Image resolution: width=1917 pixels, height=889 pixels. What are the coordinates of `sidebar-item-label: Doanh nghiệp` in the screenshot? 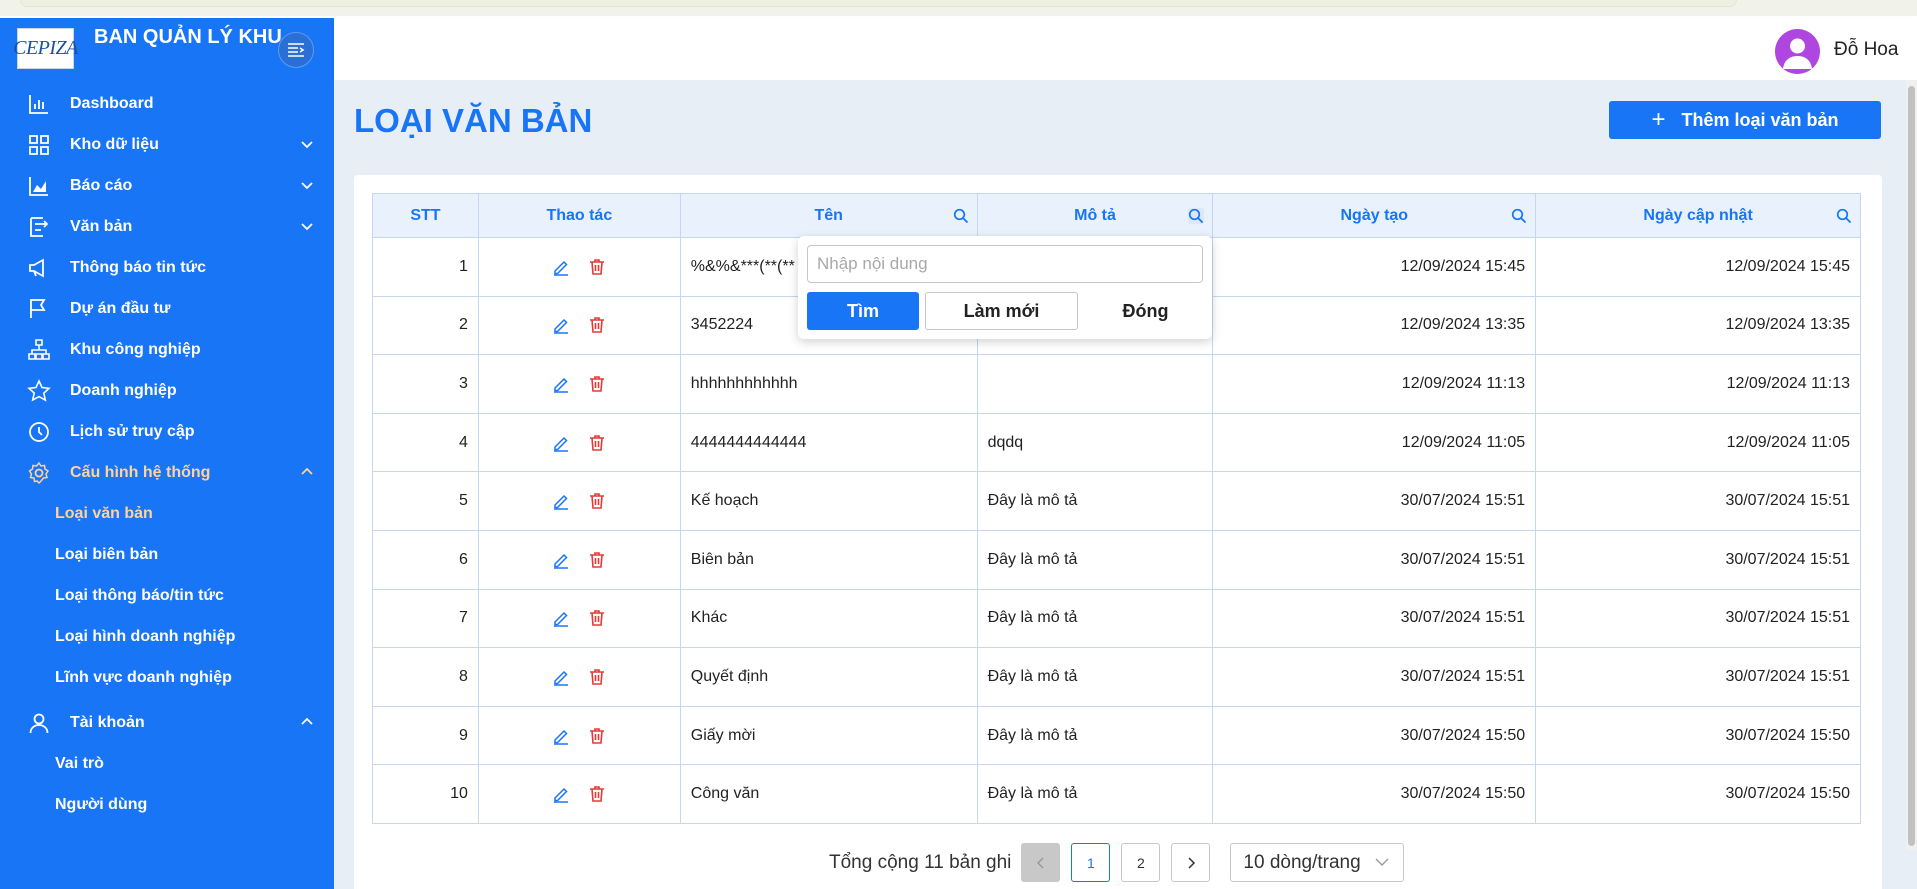 It's located at (123, 390).